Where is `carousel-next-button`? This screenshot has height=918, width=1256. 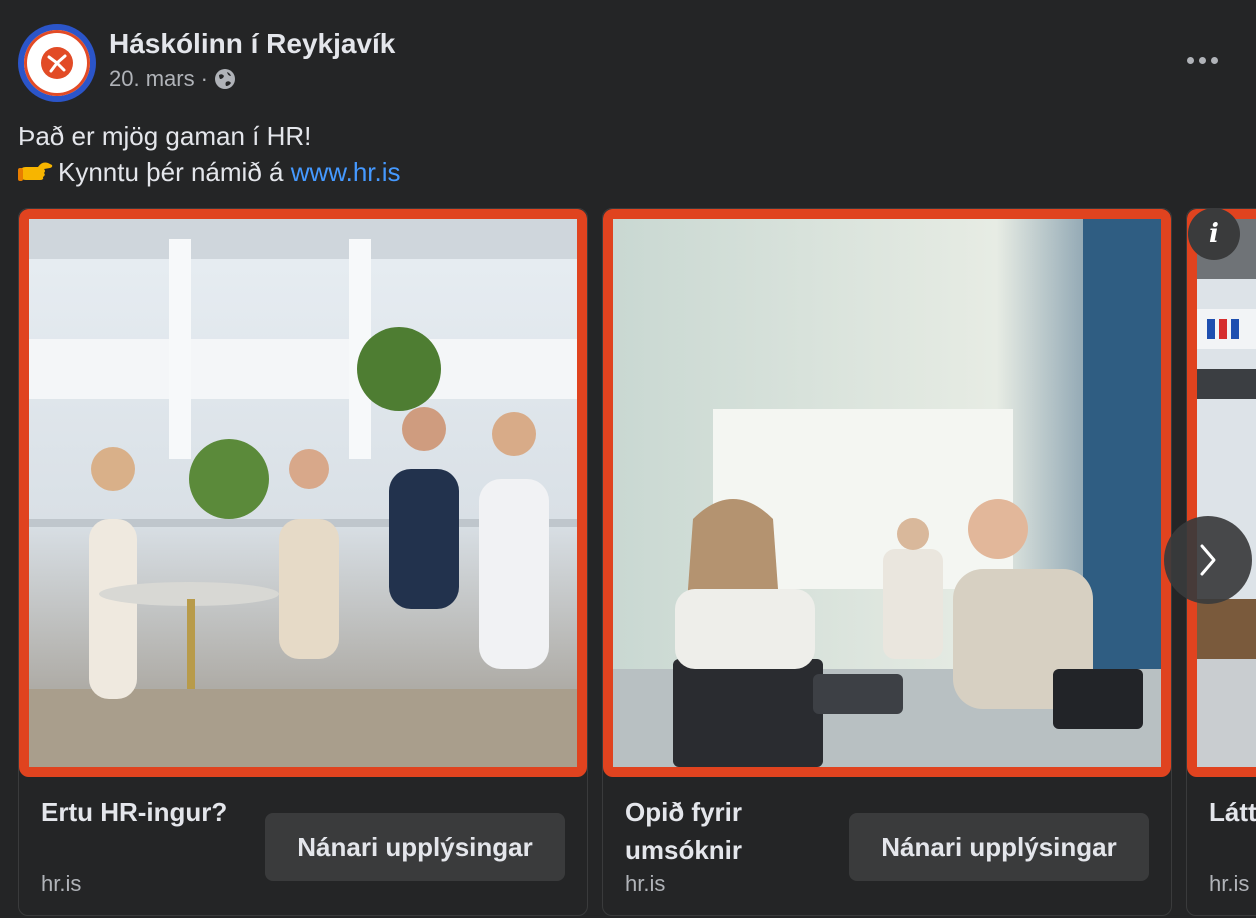 carousel-next-button is located at coordinates (1208, 560).